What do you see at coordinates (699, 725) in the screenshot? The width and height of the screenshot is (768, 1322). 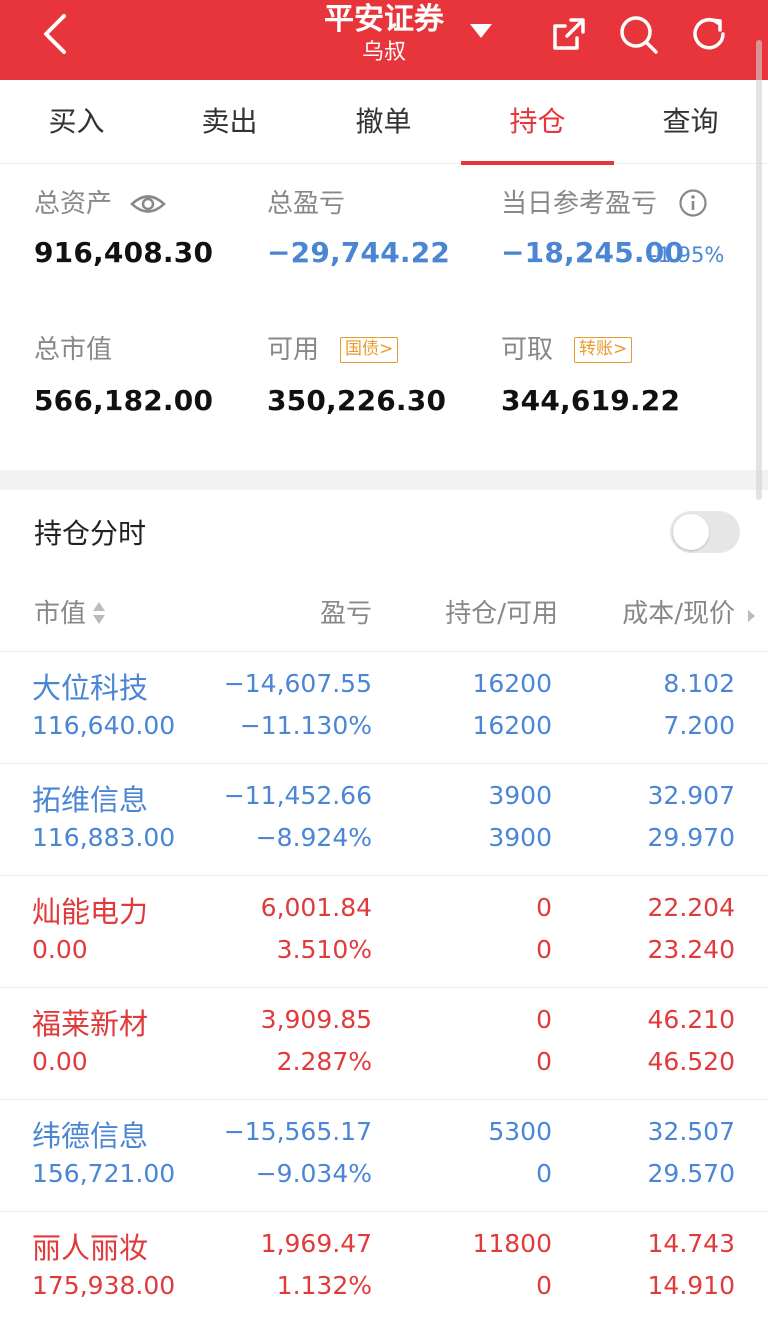 I see `current-price: 7.200` at bounding box center [699, 725].